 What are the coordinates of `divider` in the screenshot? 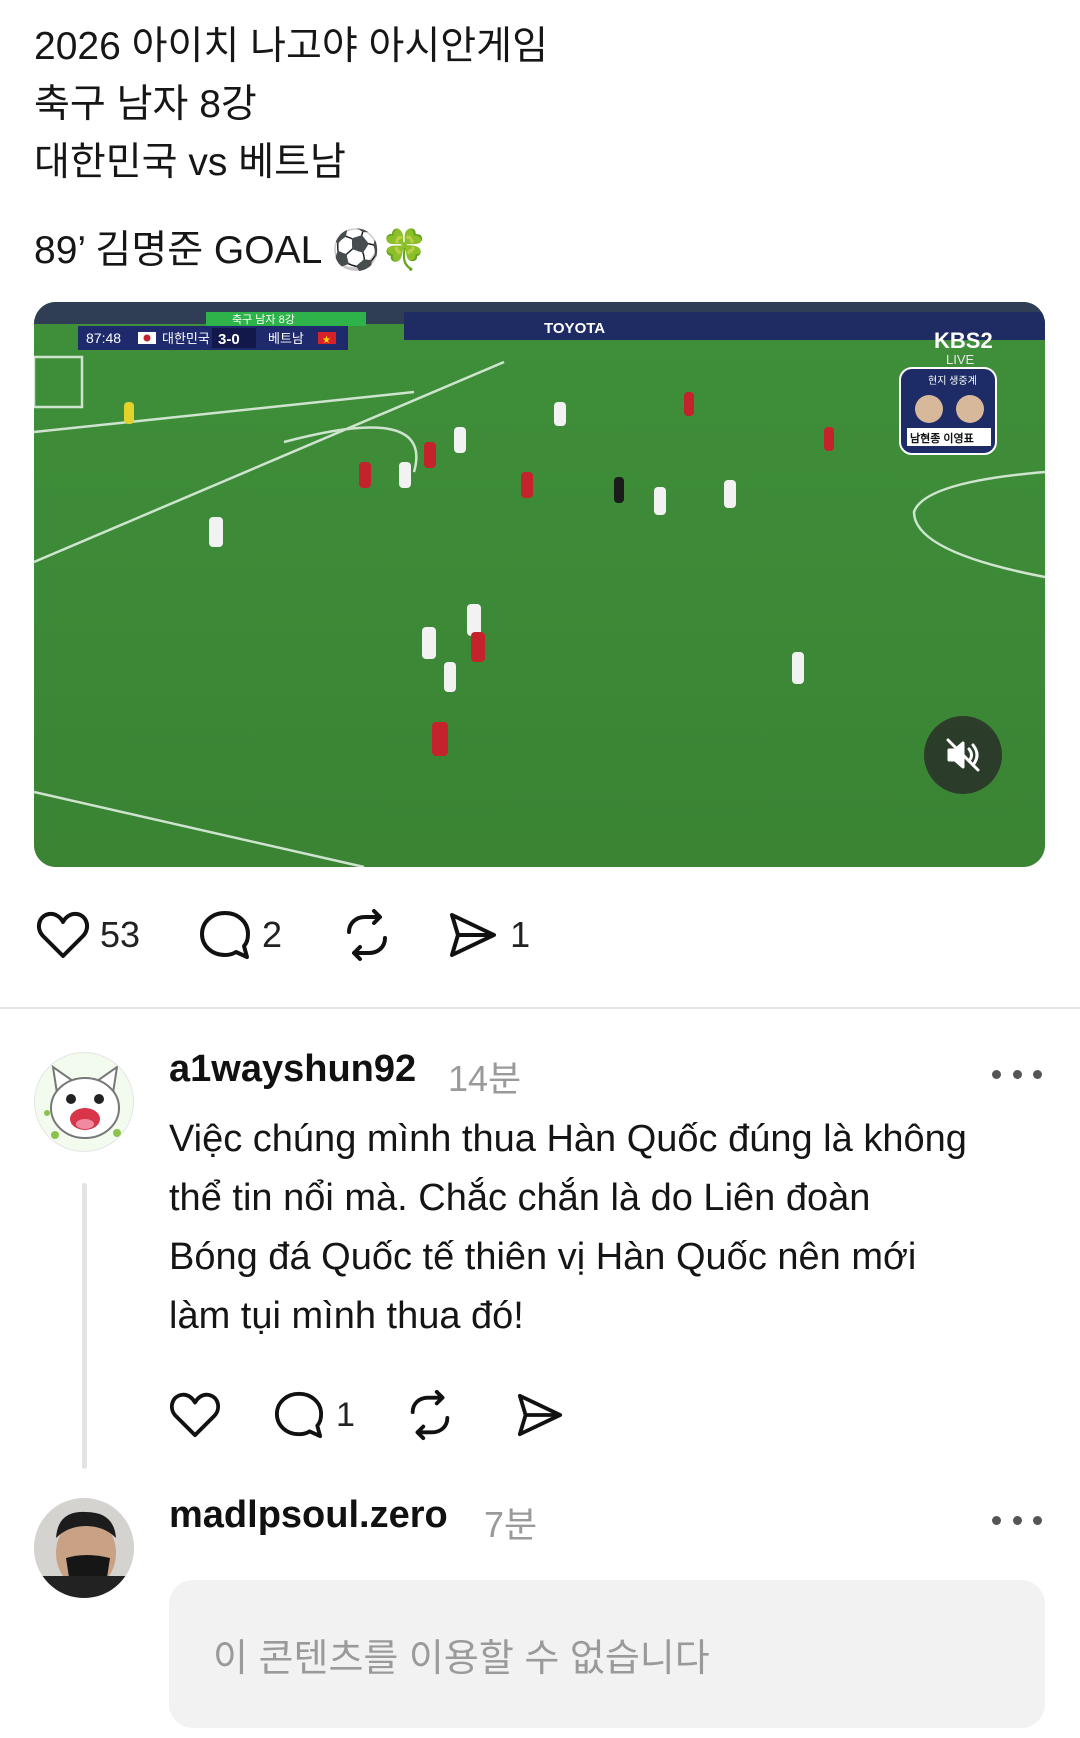 It's located at (540, 1008).